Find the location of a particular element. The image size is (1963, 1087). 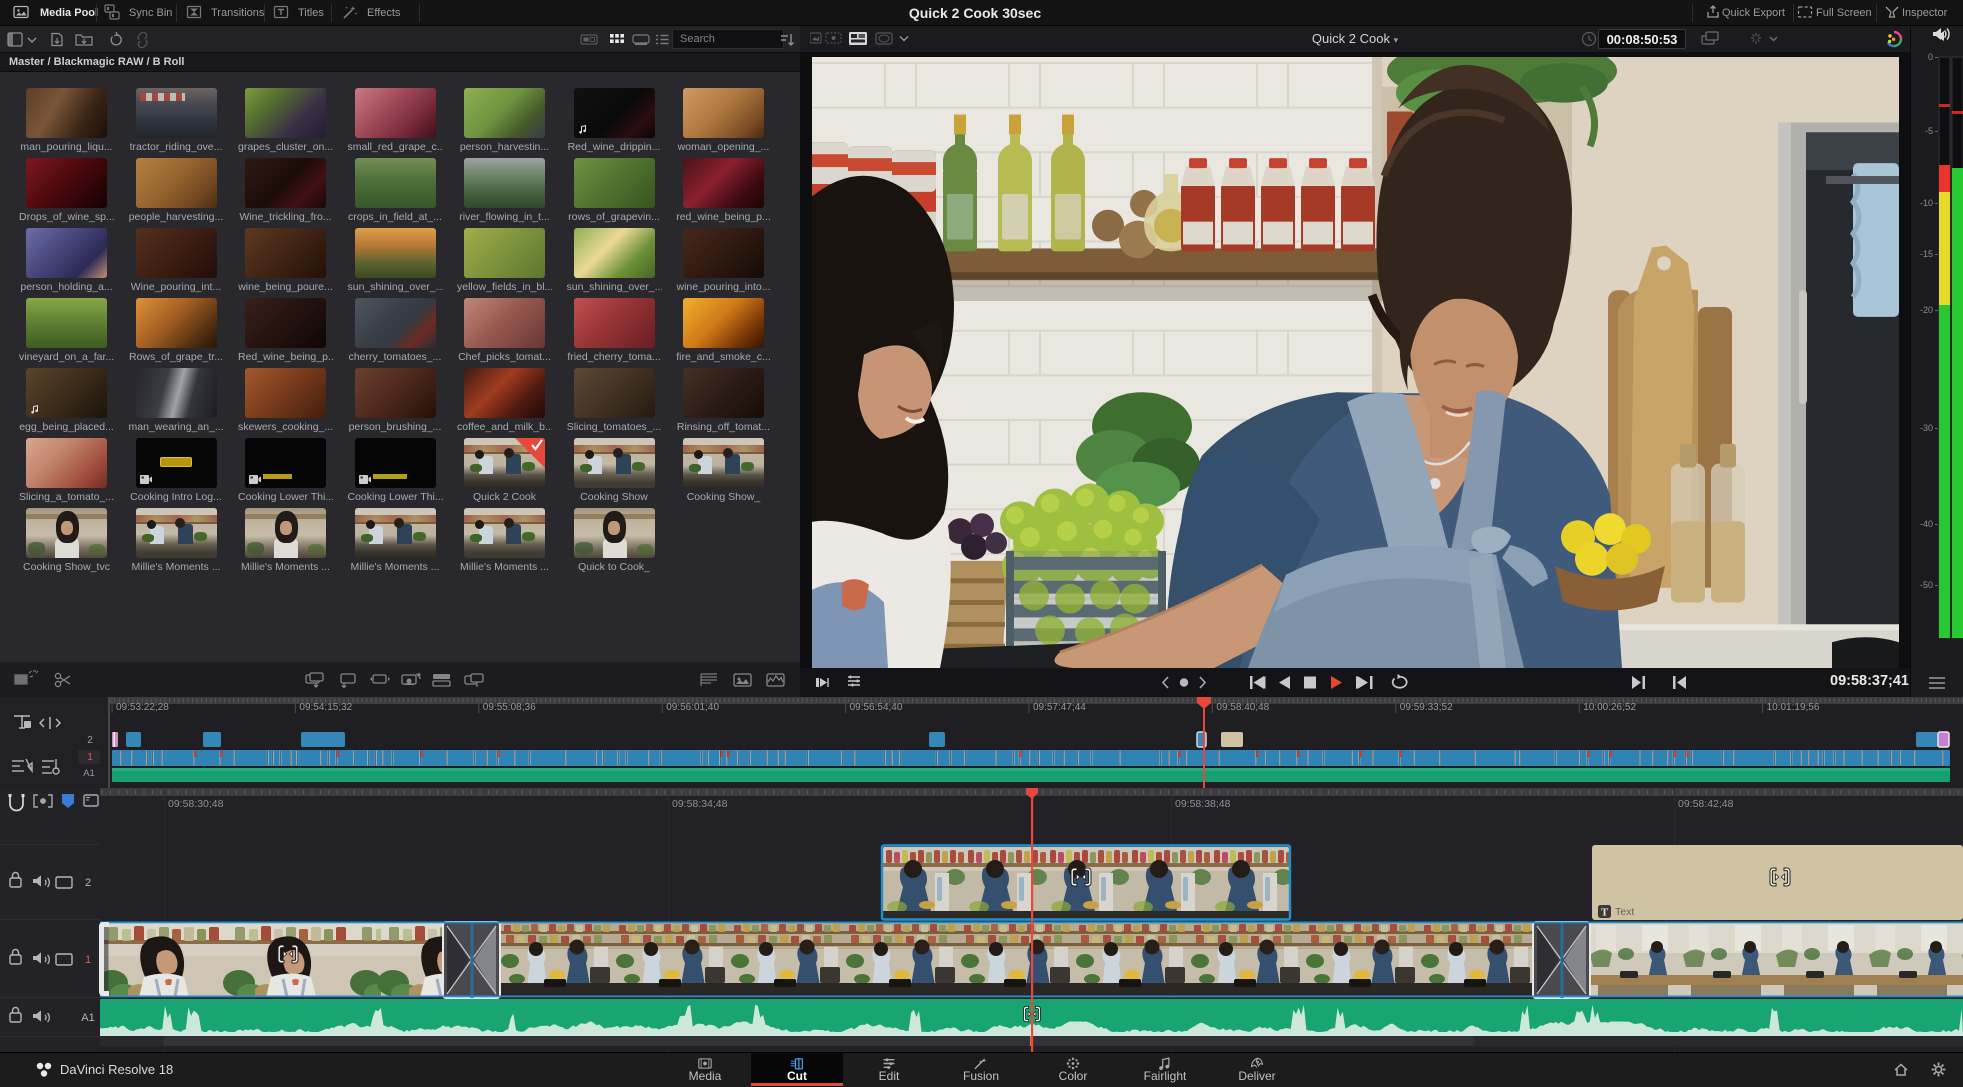

svg-text: 09:56:54;40 is located at coordinates (876, 707).